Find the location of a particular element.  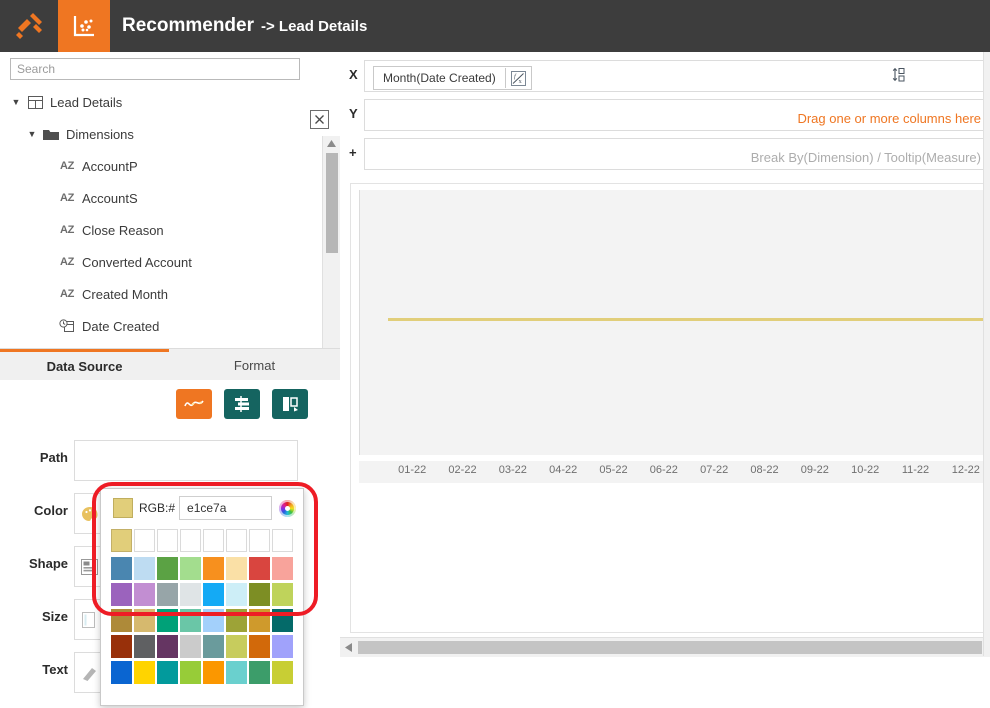

calendar-clock-icon is located at coordinates (67, 326).